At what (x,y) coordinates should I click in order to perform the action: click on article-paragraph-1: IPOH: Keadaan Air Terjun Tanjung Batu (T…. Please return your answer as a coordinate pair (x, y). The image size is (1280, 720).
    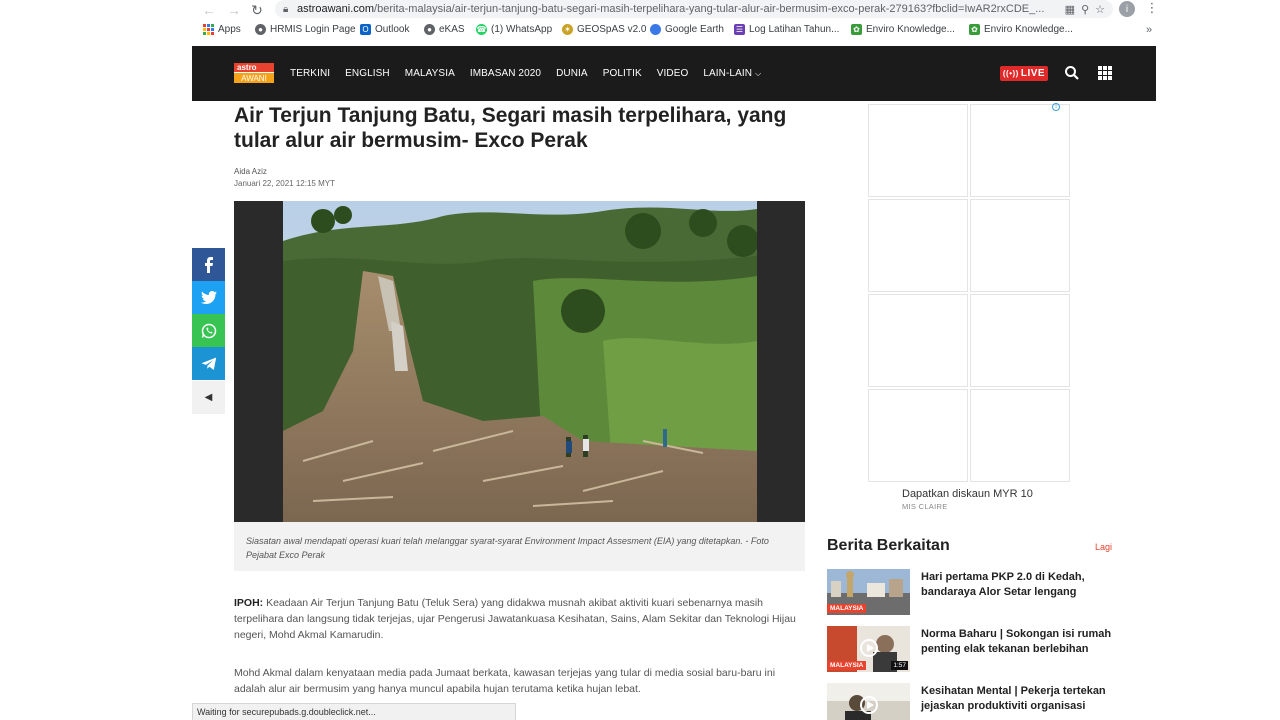
    Looking at the image, I should click on (520, 619).